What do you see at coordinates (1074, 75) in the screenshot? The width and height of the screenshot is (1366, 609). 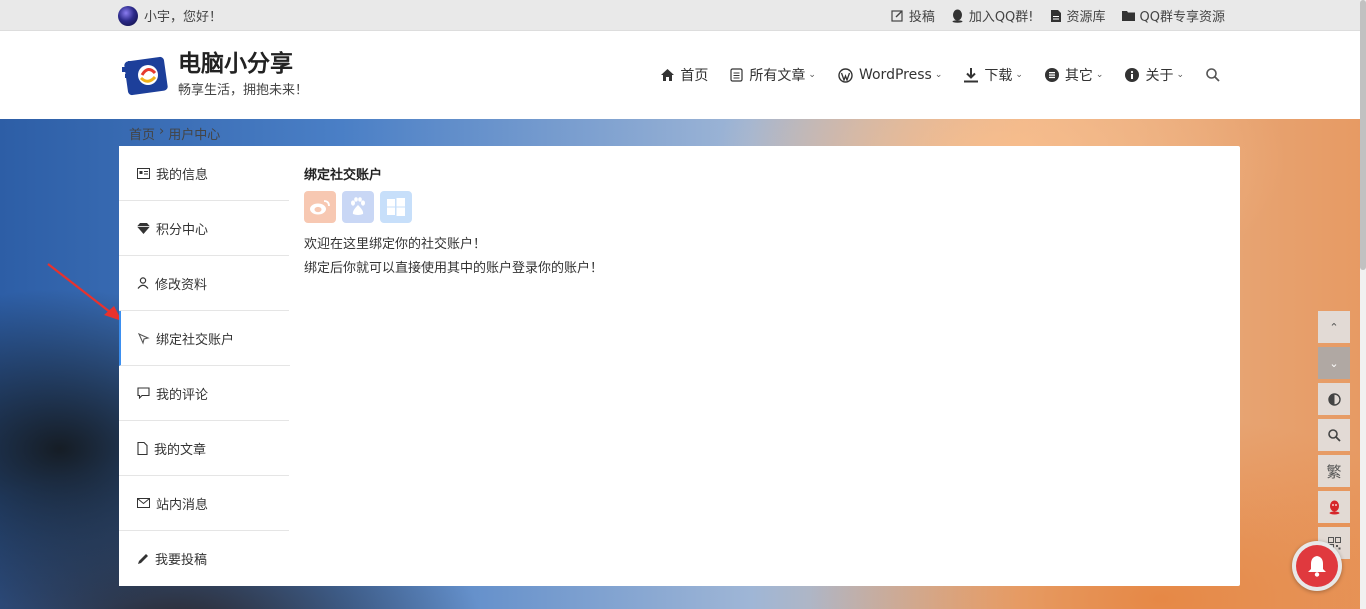 I see `nav-other: 其它 ⌄` at bounding box center [1074, 75].